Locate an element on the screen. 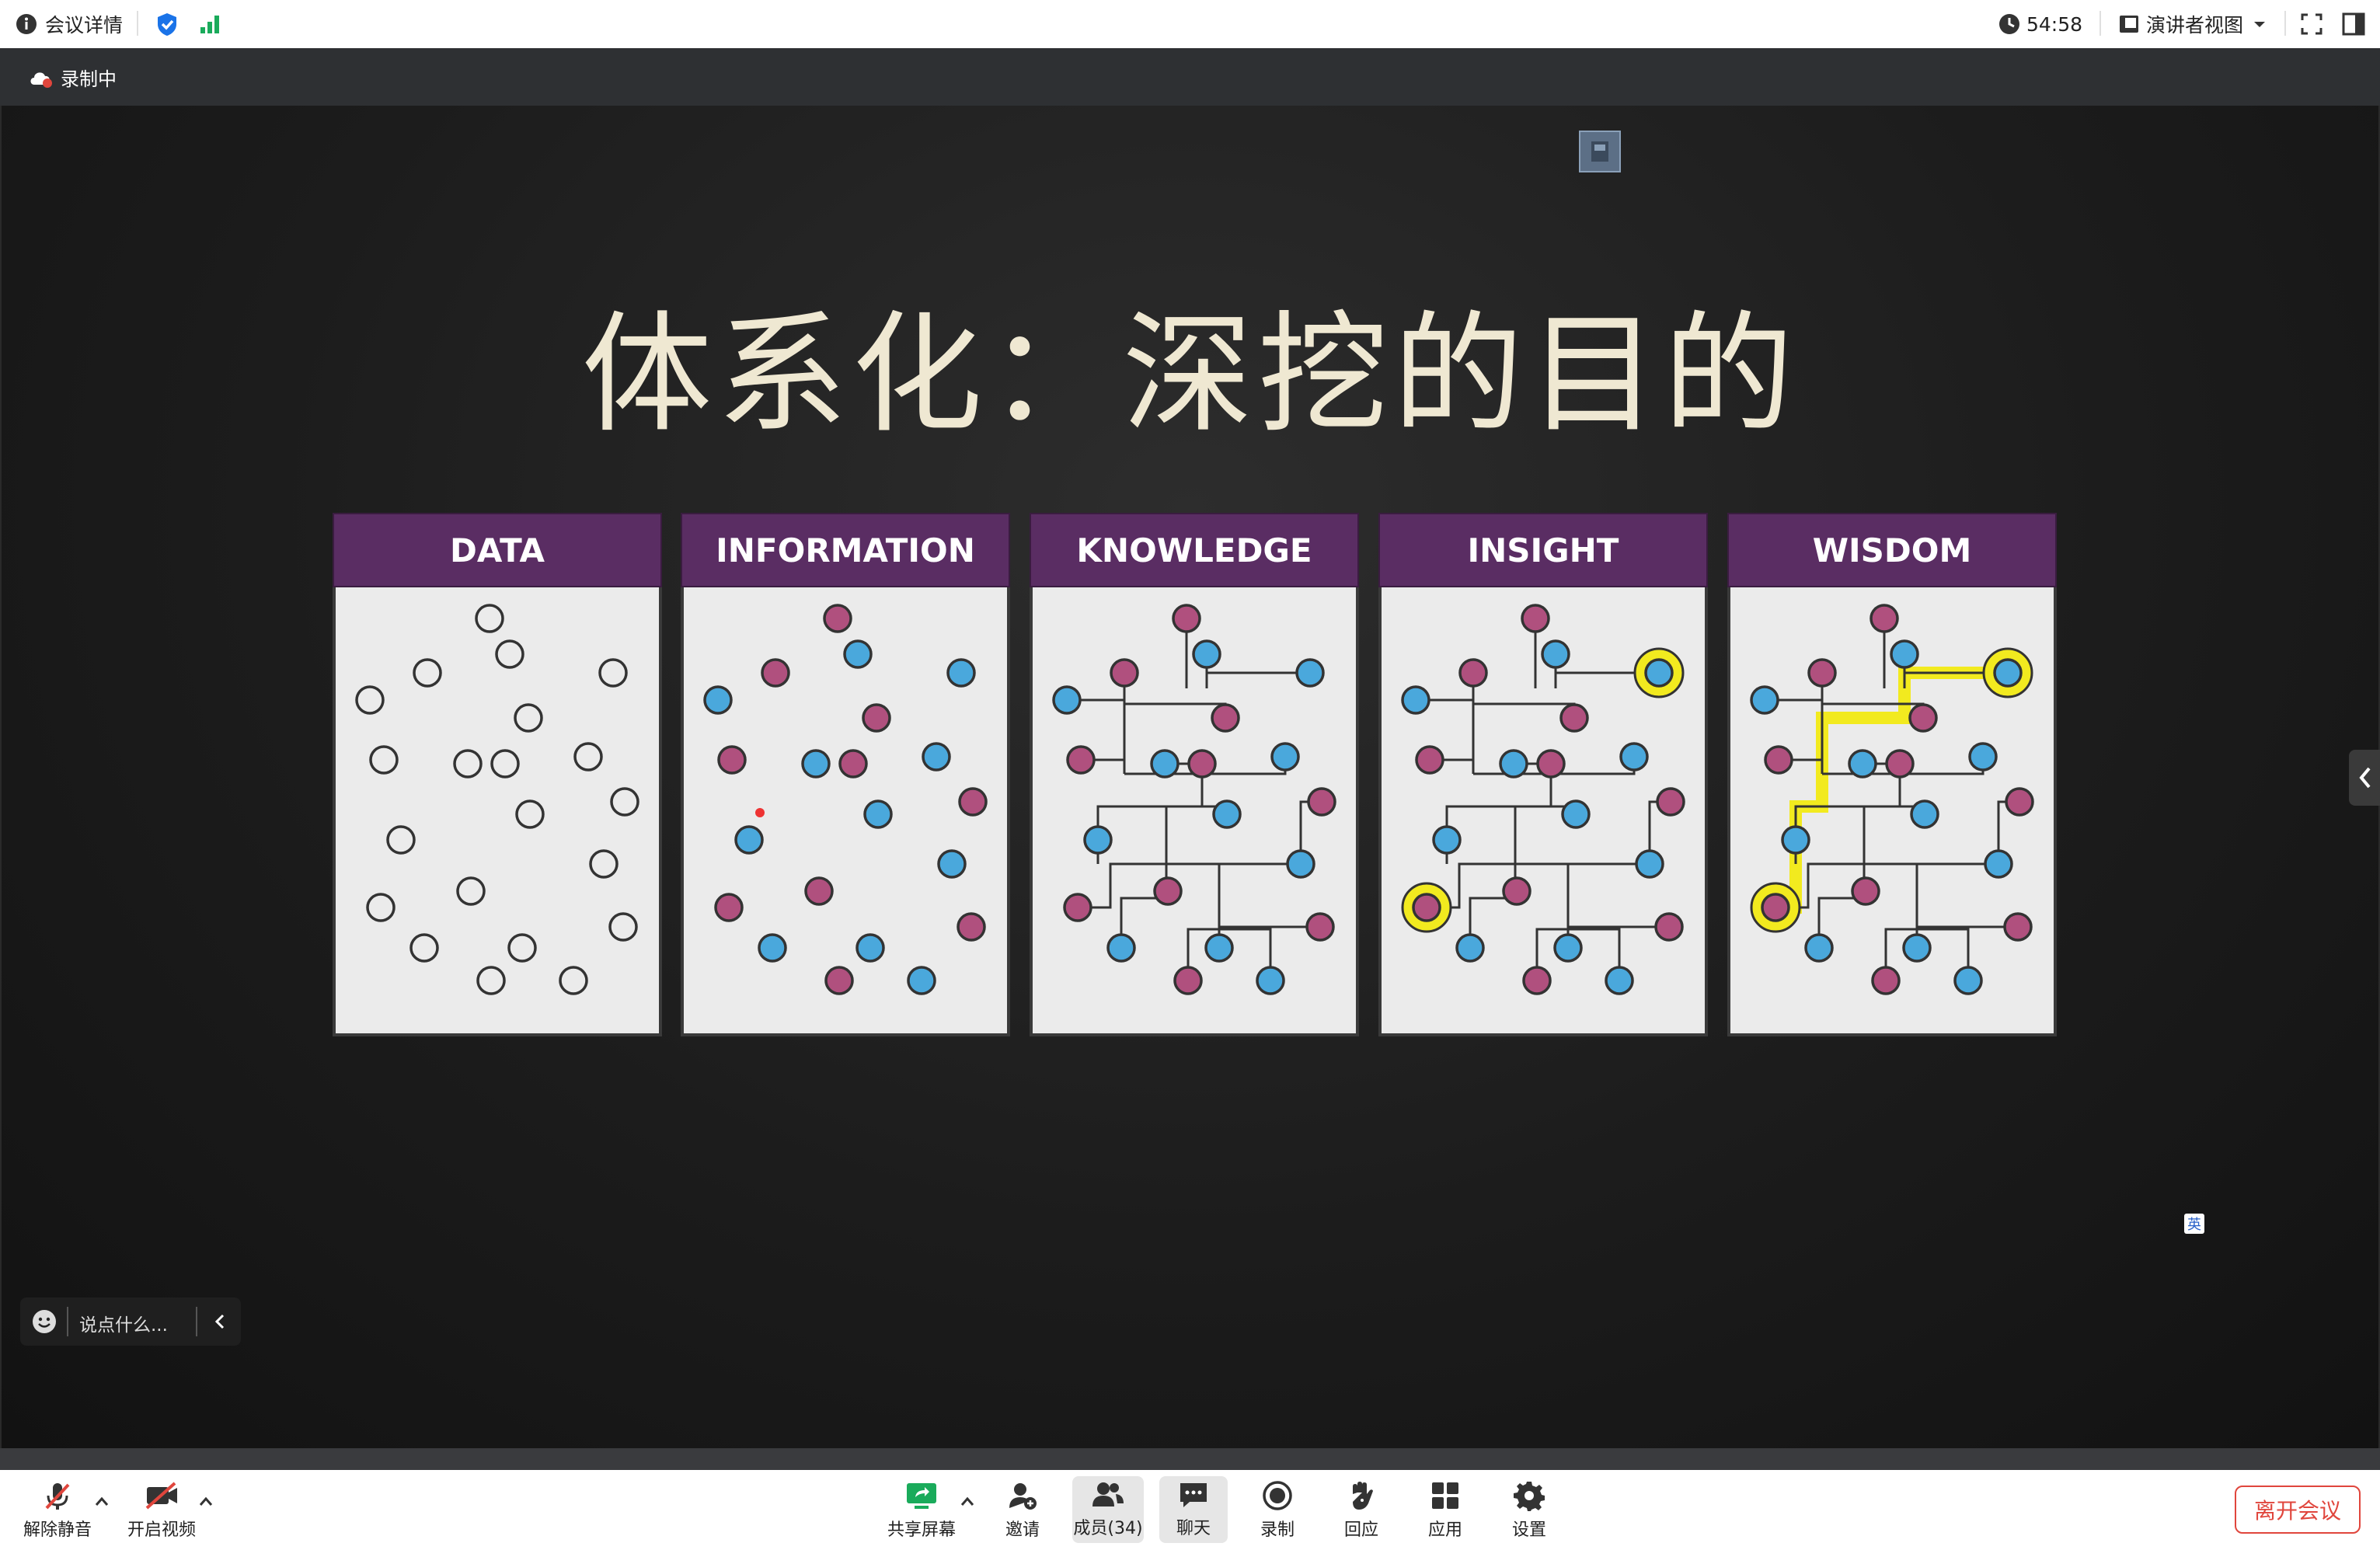  unmute-button: 解除静音 is located at coordinates (57, 1510).